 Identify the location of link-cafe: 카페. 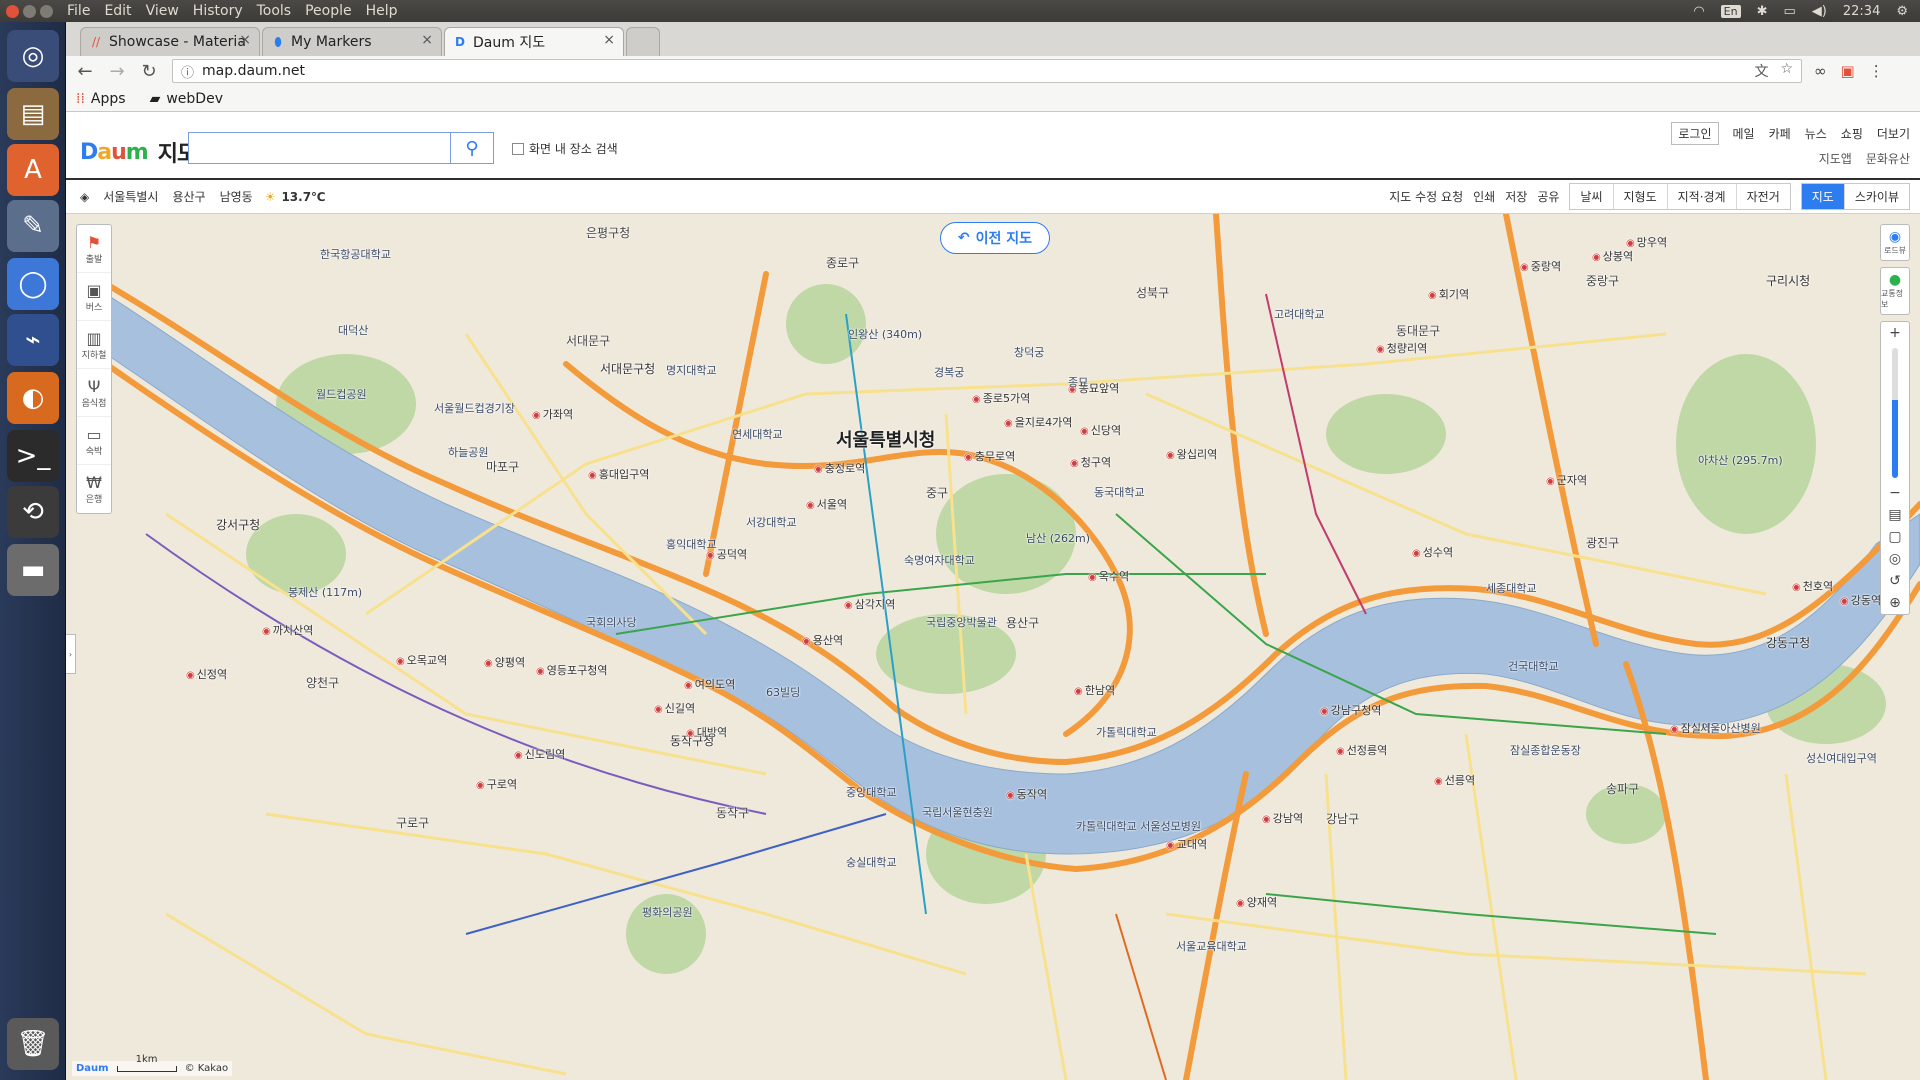
(1780, 133).